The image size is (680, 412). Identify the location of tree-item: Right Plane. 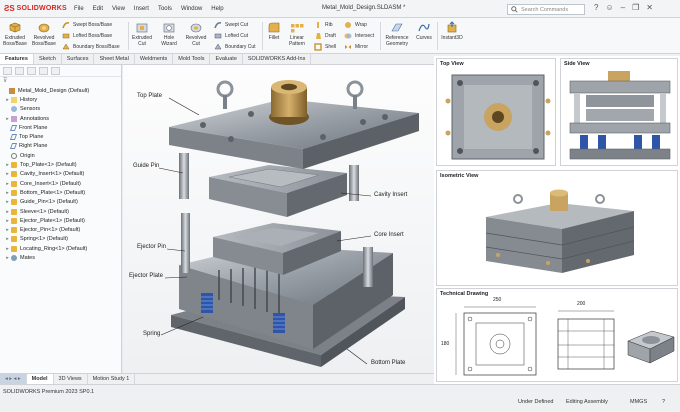
(60, 146).